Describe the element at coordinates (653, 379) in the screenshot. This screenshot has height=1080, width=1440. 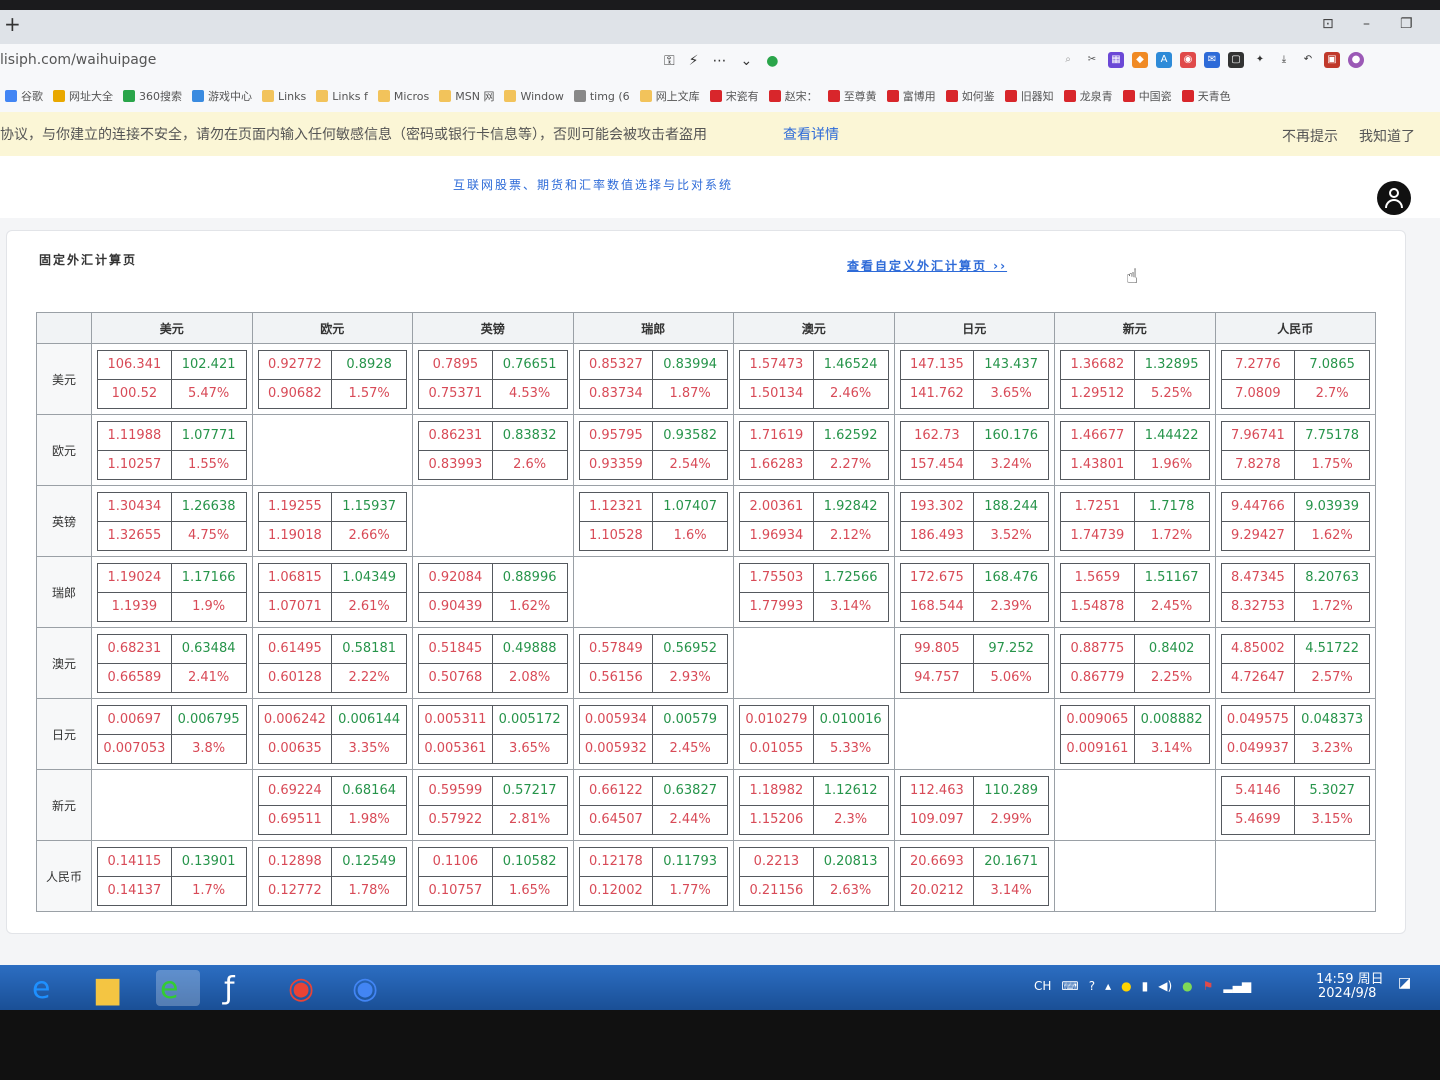
I see `rate-quad: 0.85327 0.83994 0.83734 1.87%` at that location.